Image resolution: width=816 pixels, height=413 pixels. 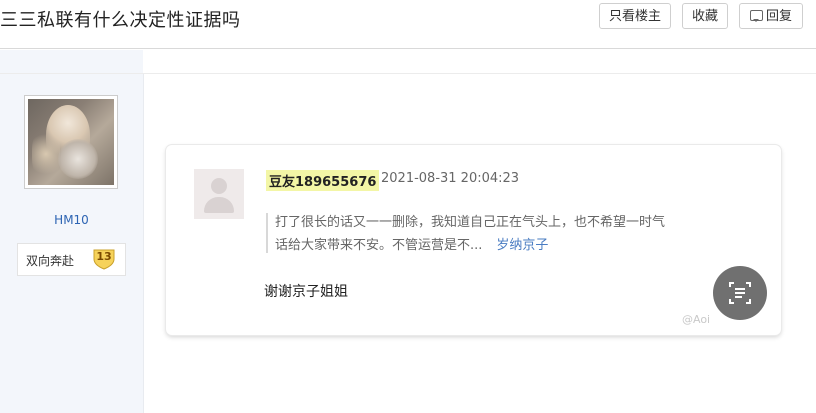 What do you see at coordinates (120, 20) in the screenshot?
I see `page-title: 三三私联有什么决定性证据吗` at bounding box center [120, 20].